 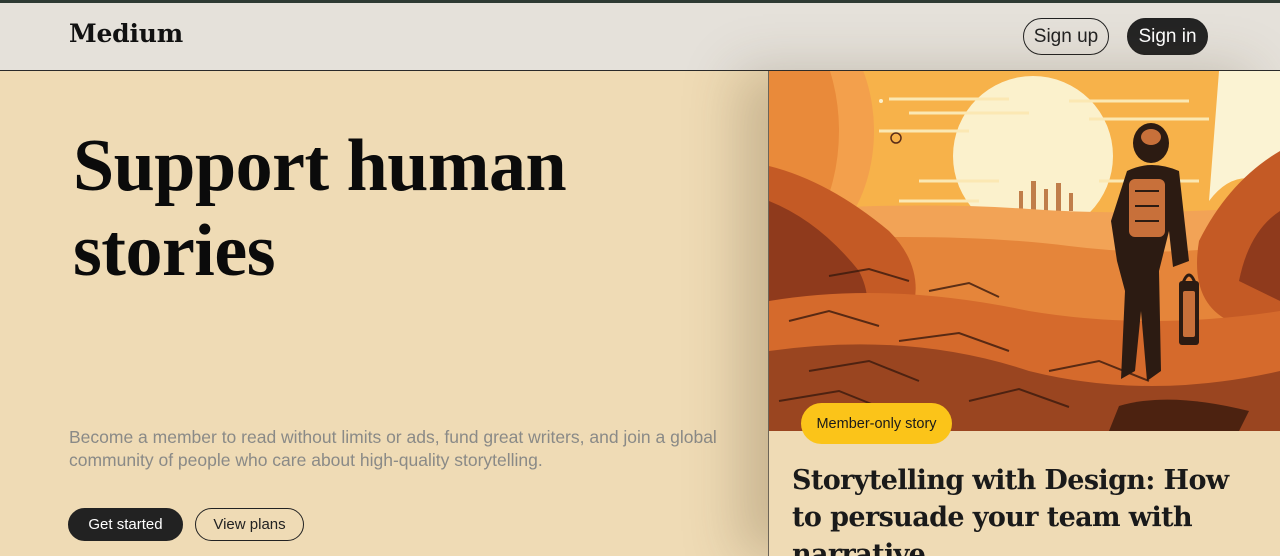 I want to click on navbar: Medium Sign up Sign in, so click(x=640, y=37).